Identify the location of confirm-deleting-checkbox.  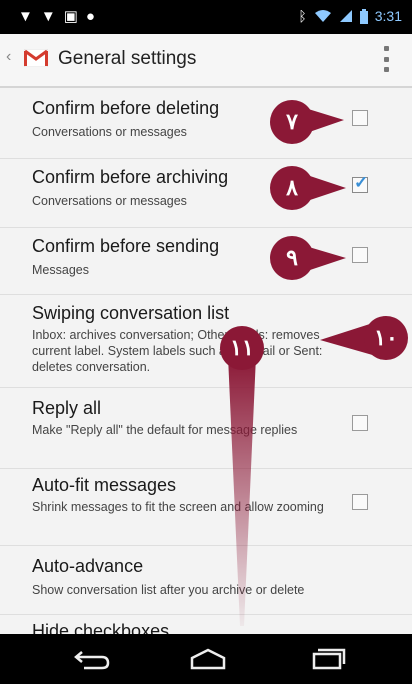
(360, 118).